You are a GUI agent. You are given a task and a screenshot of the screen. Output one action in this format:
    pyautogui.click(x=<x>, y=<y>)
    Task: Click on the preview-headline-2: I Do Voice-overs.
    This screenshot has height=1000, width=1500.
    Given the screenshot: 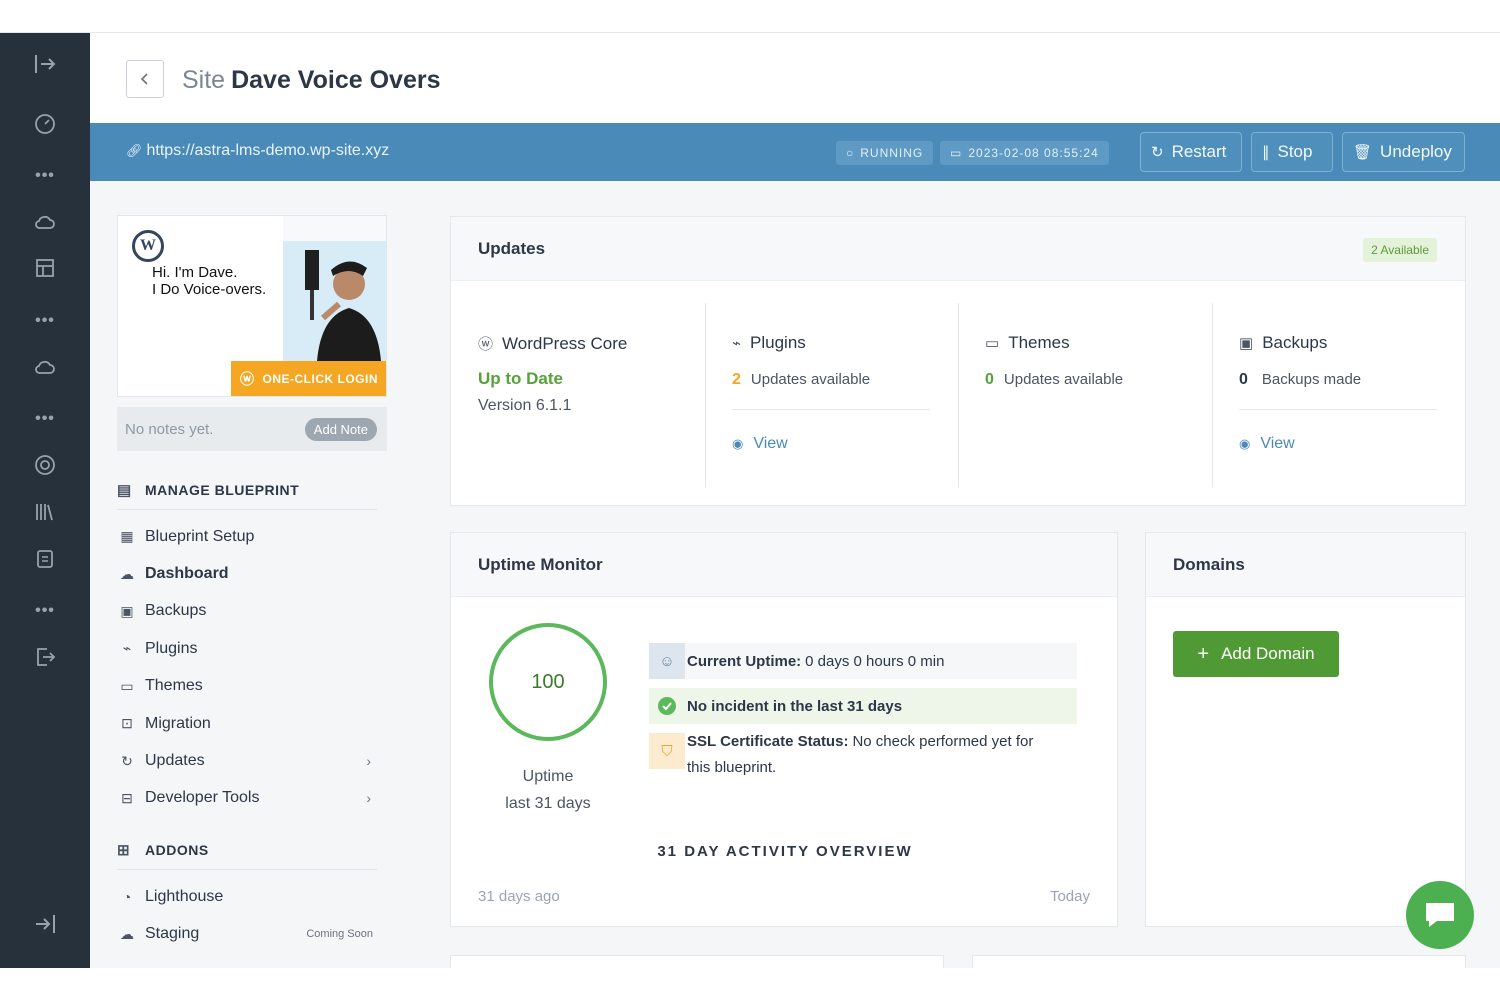 What is the action you would take?
    pyautogui.click(x=209, y=289)
    